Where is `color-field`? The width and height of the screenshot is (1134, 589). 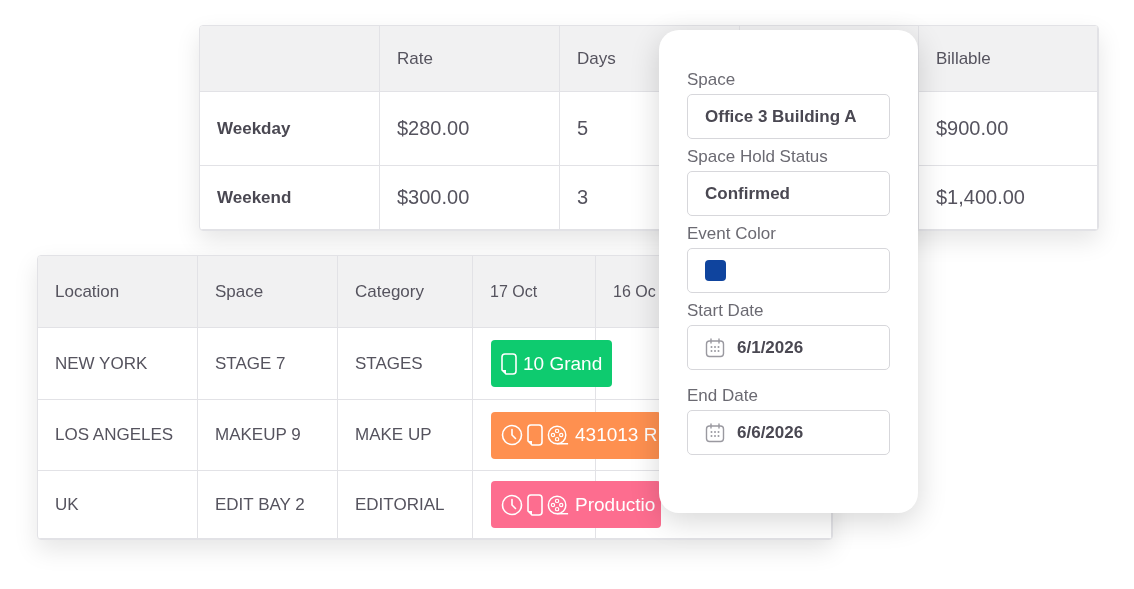
color-field is located at coordinates (788, 270).